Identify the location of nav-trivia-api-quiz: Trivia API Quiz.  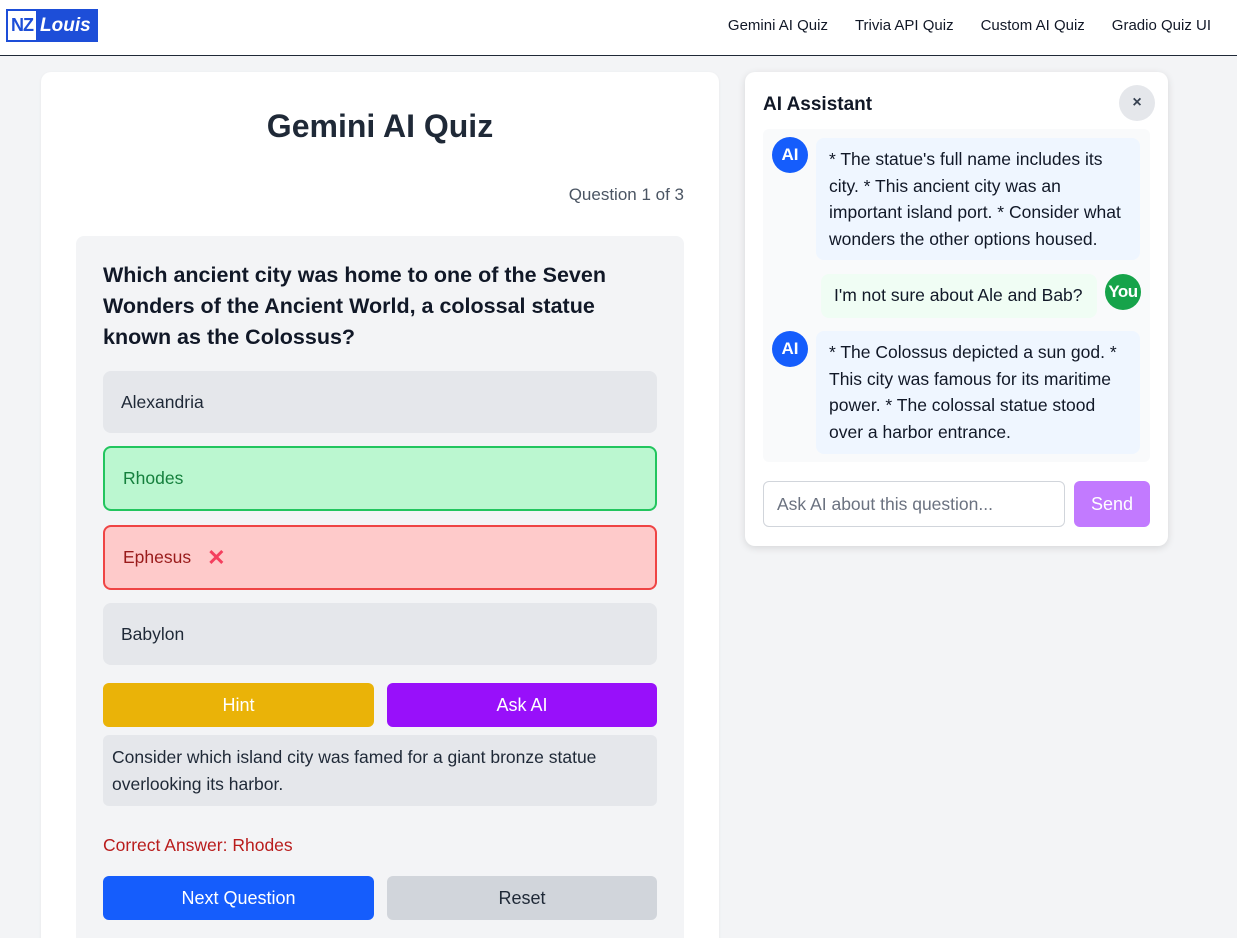
(904, 25).